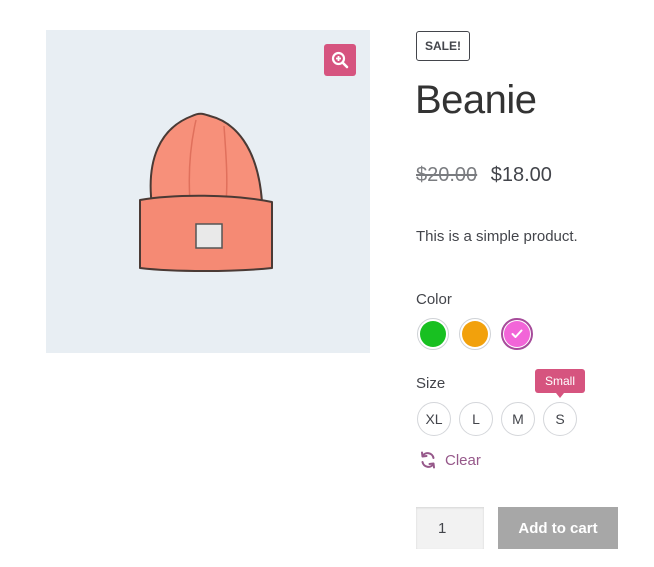 This screenshot has width=654, height=567. I want to click on product-description: This is a simple product., so click(497, 236).